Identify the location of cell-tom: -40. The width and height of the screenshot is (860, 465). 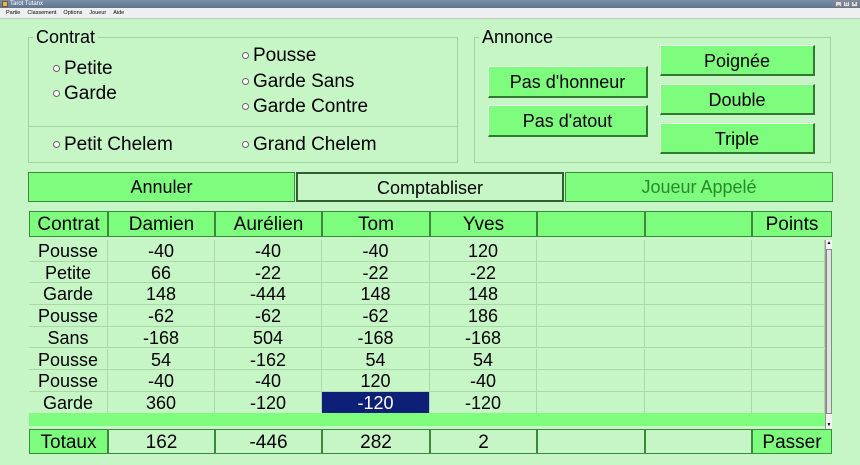
(376, 251).